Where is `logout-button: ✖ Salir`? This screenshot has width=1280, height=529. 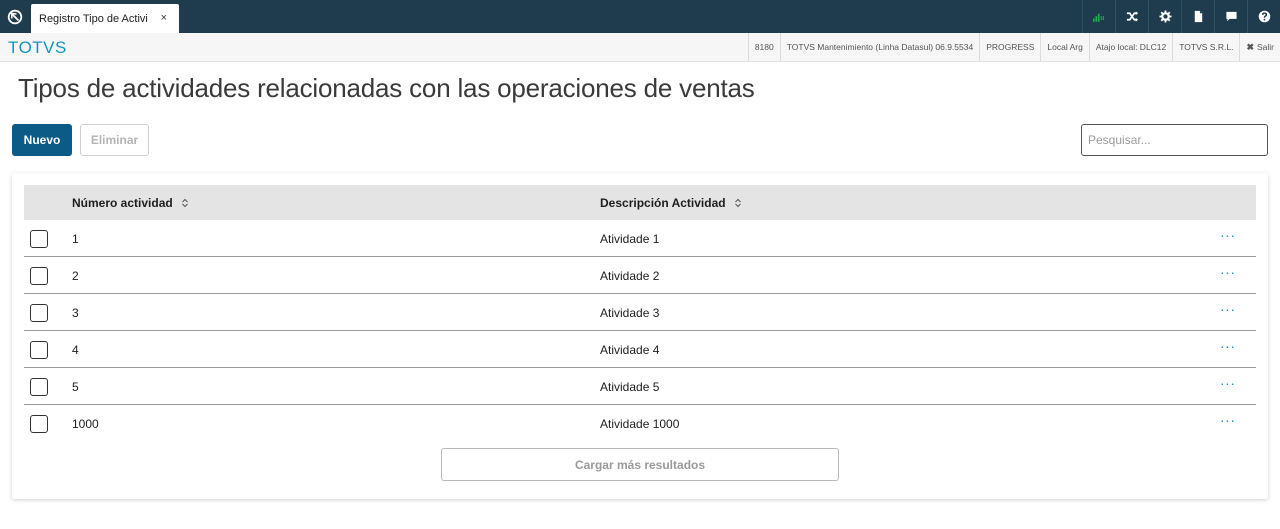
logout-button: ✖ Salir is located at coordinates (1259, 47).